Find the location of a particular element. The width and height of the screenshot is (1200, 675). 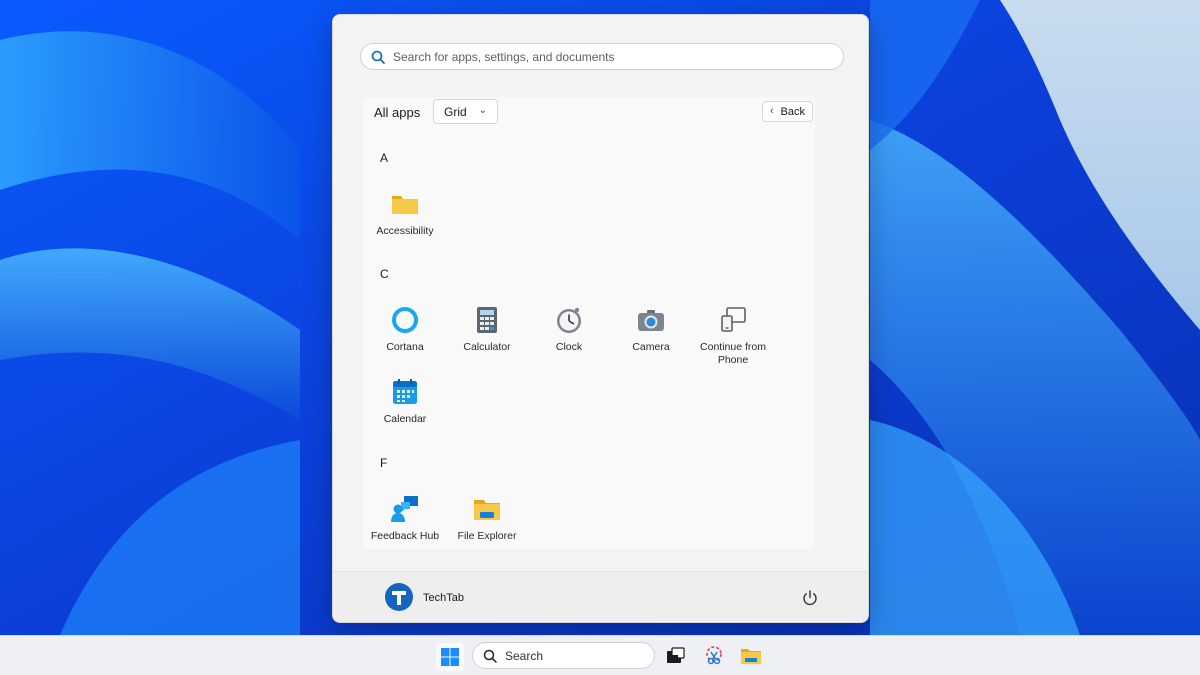

taskbar-search-label: Search is located at coordinates (524, 655).